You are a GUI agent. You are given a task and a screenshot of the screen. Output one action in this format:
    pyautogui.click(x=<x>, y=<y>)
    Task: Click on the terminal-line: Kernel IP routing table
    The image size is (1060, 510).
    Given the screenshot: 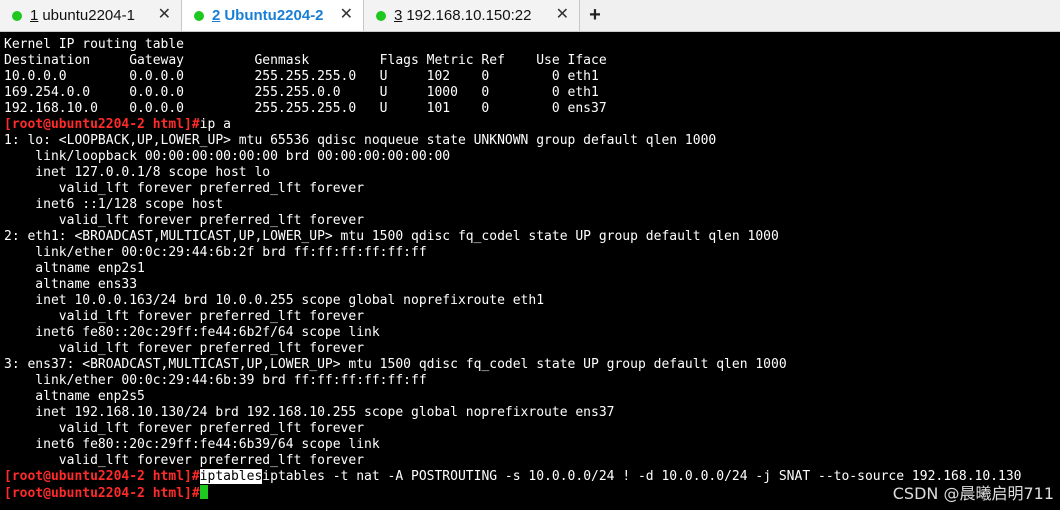 What is the action you would take?
    pyautogui.click(x=94, y=44)
    